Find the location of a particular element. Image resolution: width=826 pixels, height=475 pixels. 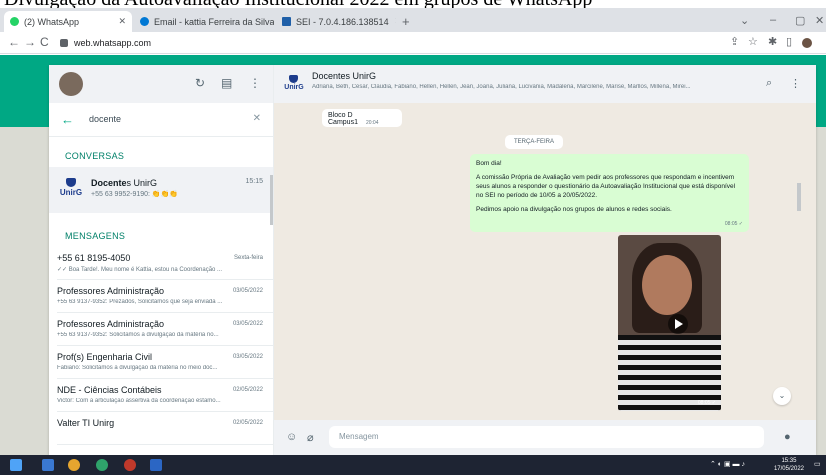

message-greeting: Bom dia! is located at coordinates (489, 163).